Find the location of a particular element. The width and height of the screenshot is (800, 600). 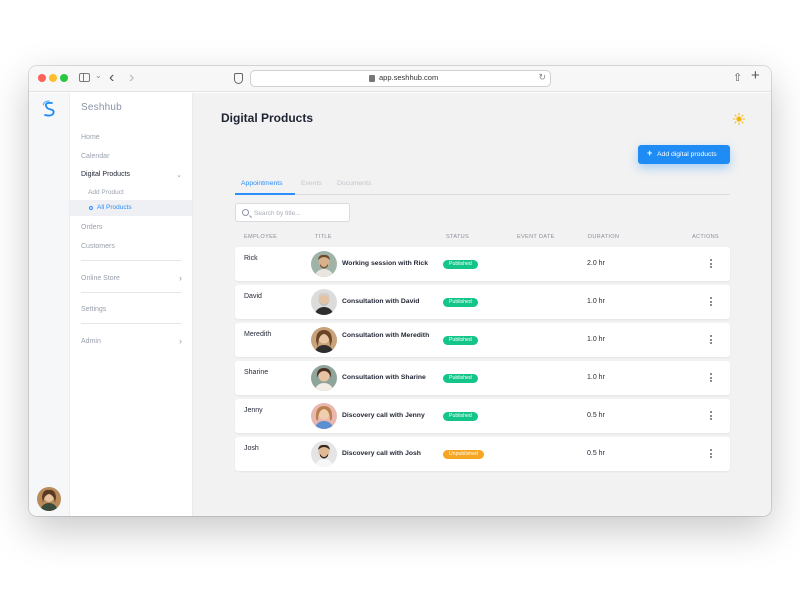

employee-name: Meredith is located at coordinates (258, 334).